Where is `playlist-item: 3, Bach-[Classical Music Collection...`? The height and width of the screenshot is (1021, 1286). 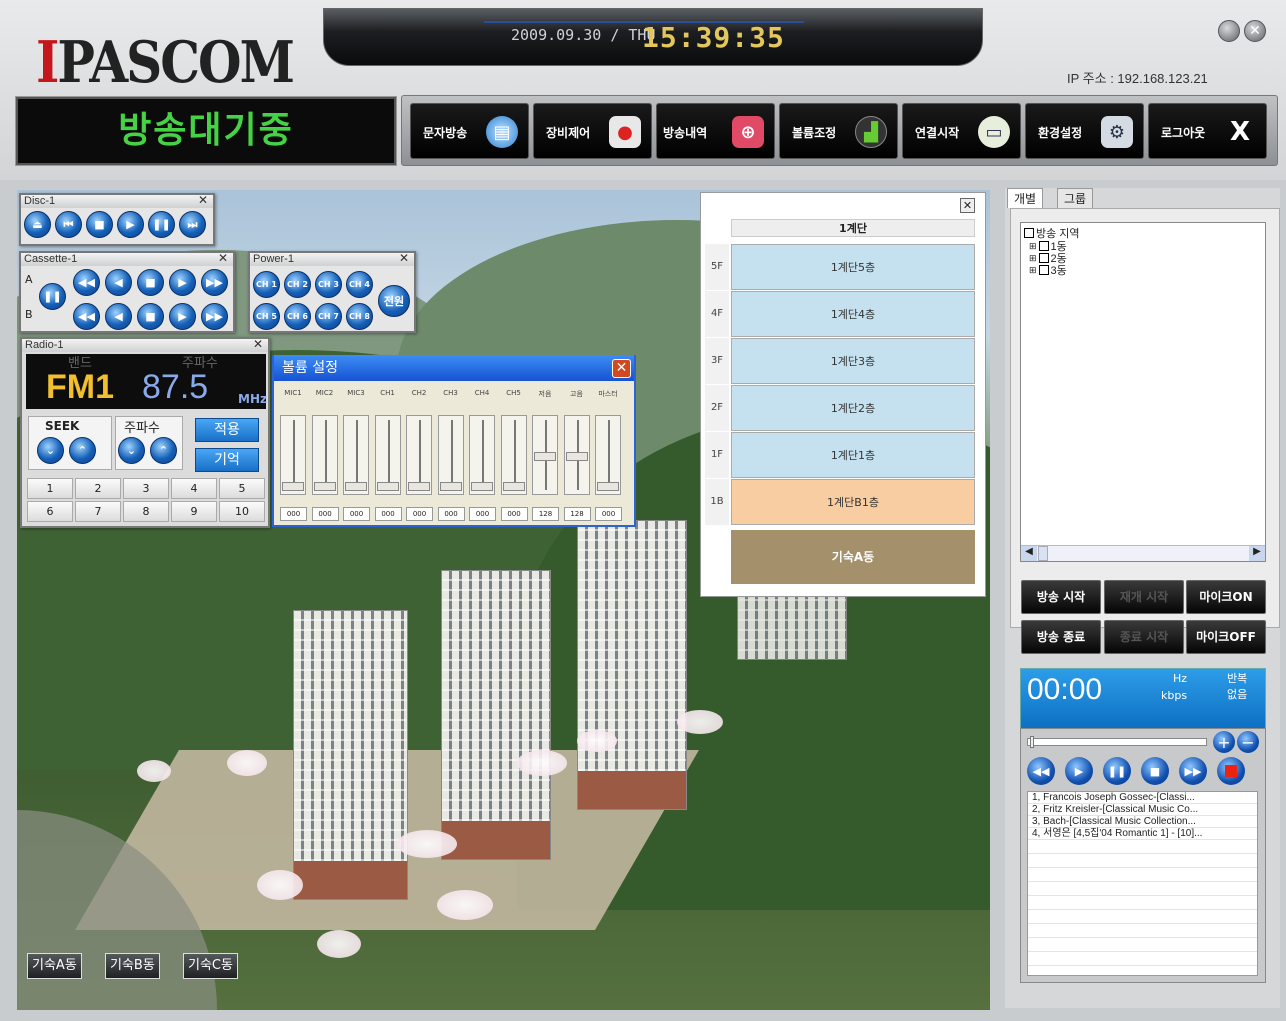 playlist-item: 3, Bach-[Classical Music Collection... is located at coordinates (1142, 822).